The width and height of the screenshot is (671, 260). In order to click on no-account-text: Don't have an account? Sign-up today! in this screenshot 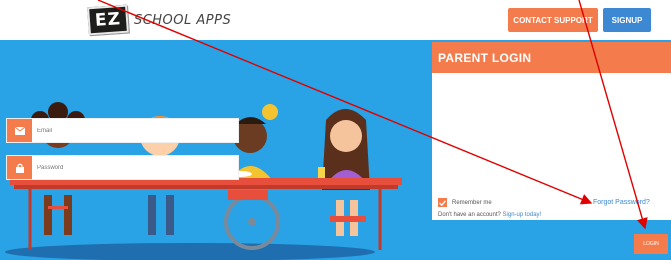, I will do `click(489, 215)`.